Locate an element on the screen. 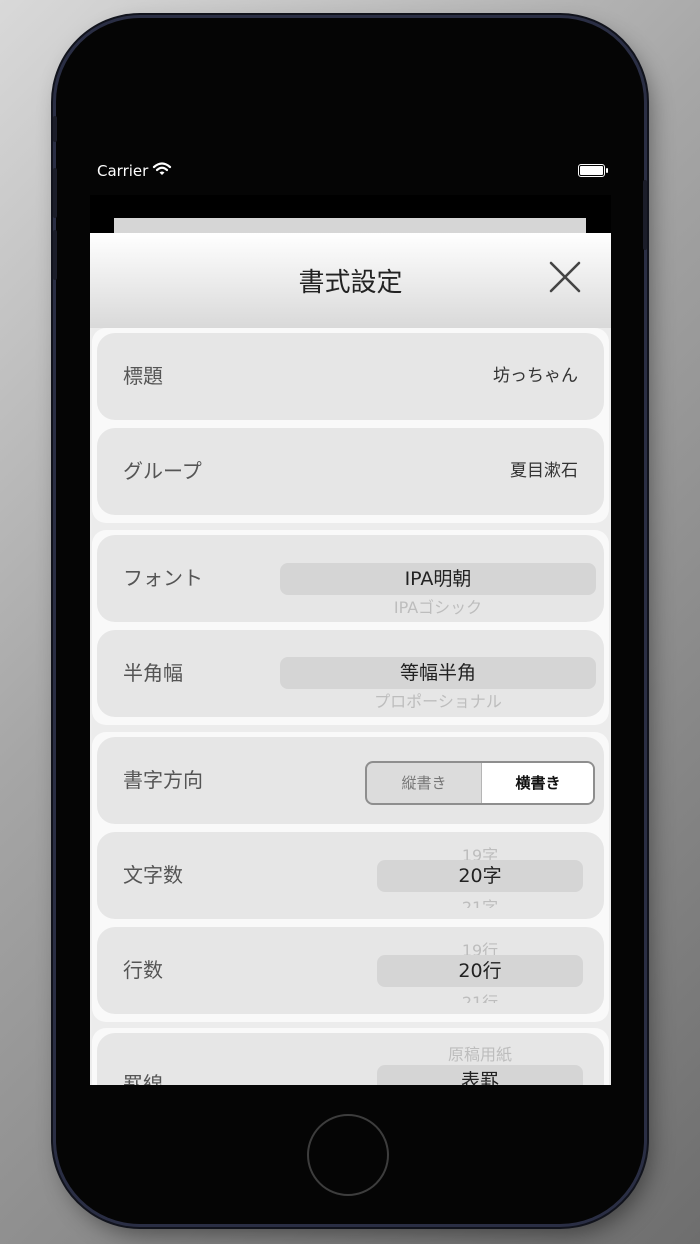  sheet-header: 書式設定 is located at coordinates (350, 280).